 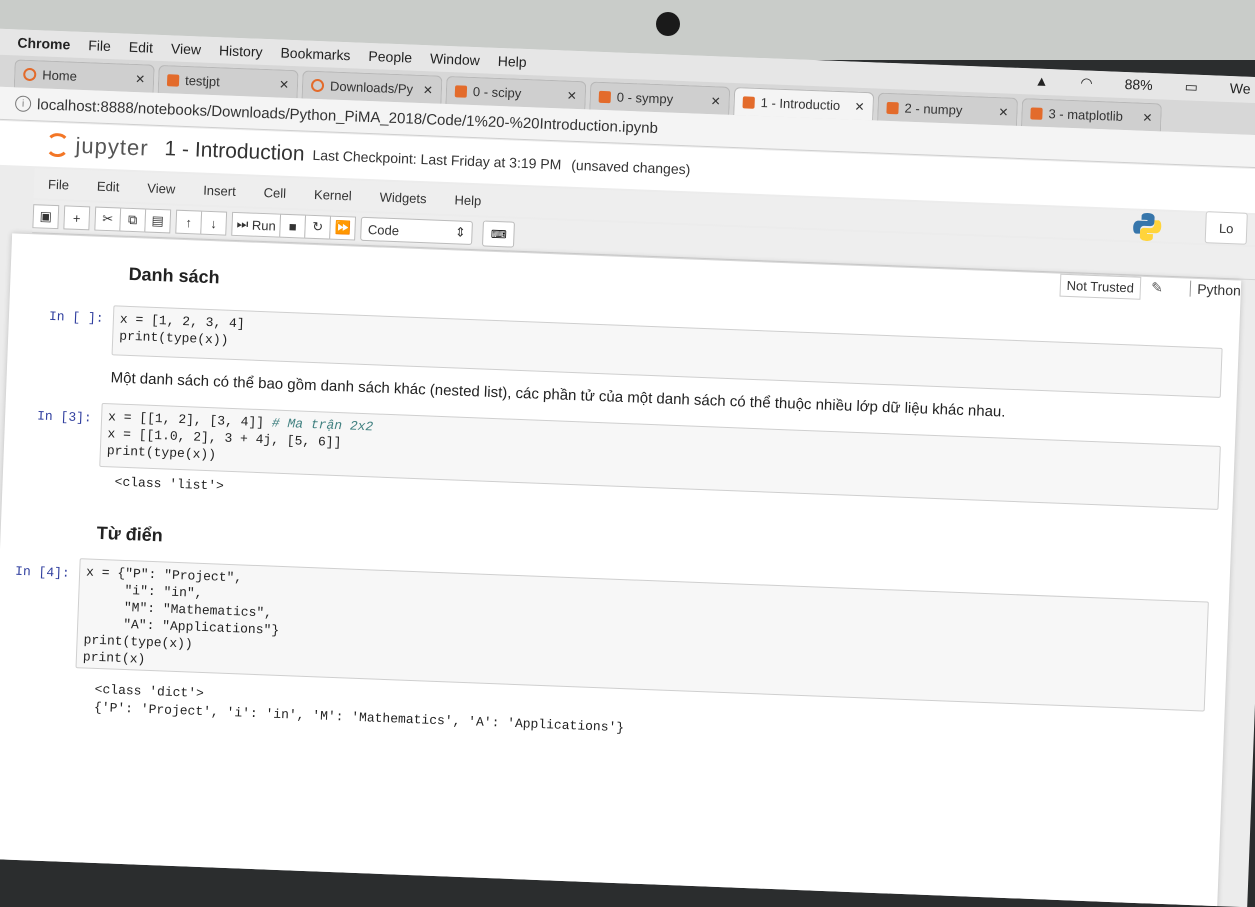 I want to click on tab-label: 0 - scipy, so click(x=497, y=92).